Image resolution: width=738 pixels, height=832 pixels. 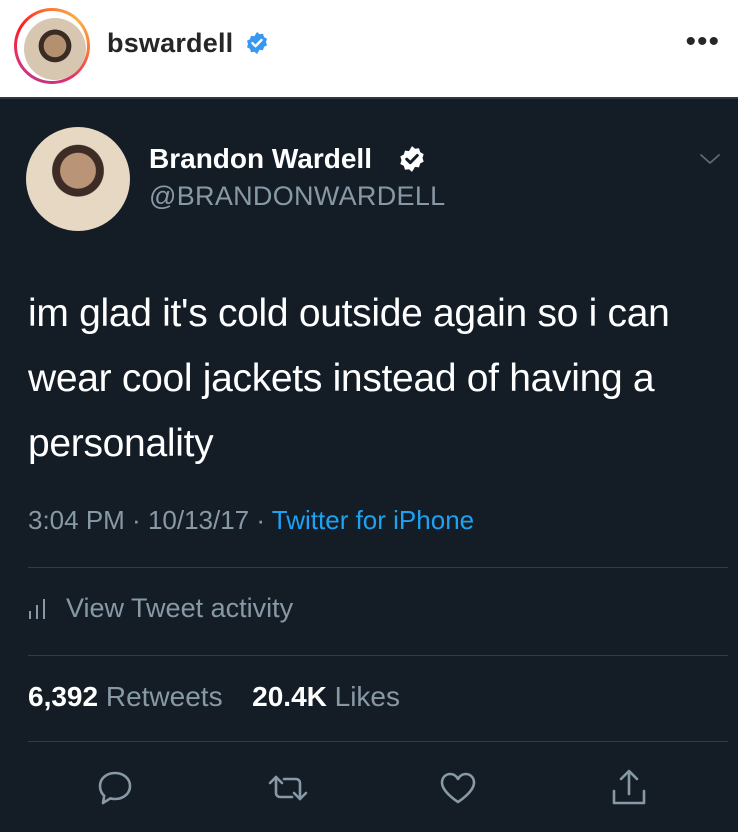 What do you see at coordinates (78, 179) in the screenshot?
I see `tweet-author-avatar` at bounding box center [78, 179].